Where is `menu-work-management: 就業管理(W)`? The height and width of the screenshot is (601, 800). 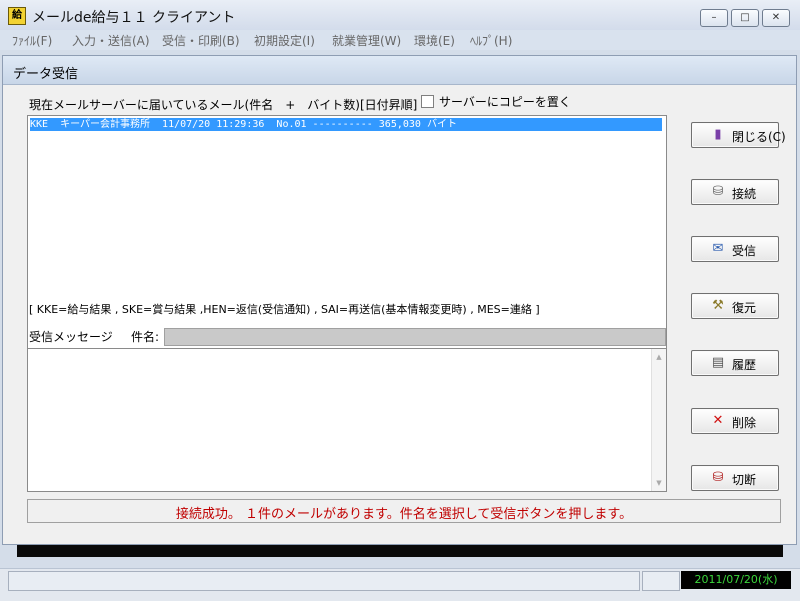
menu-work-management: 就業管理(W) is located at coordinates (366, 40).